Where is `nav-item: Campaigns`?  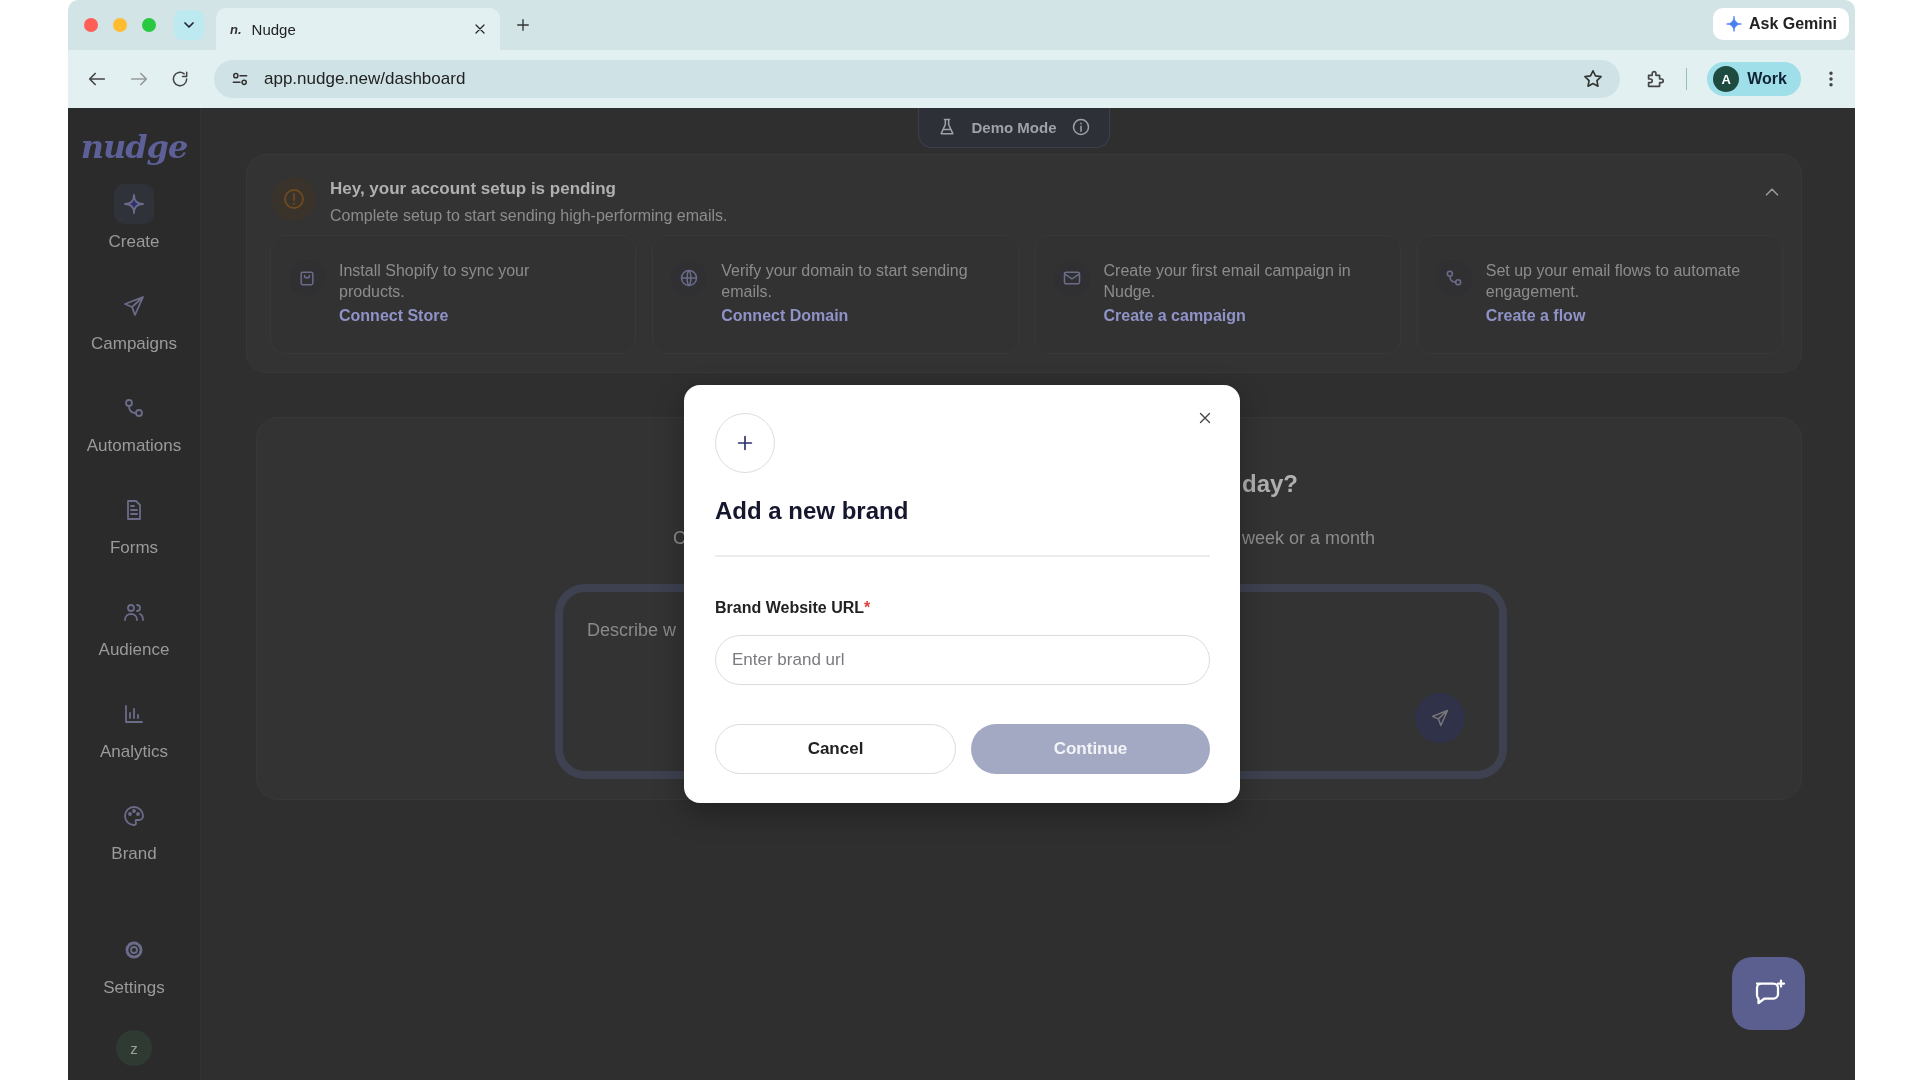 nav-item: Campaigns is located at coordinates (134, 320).